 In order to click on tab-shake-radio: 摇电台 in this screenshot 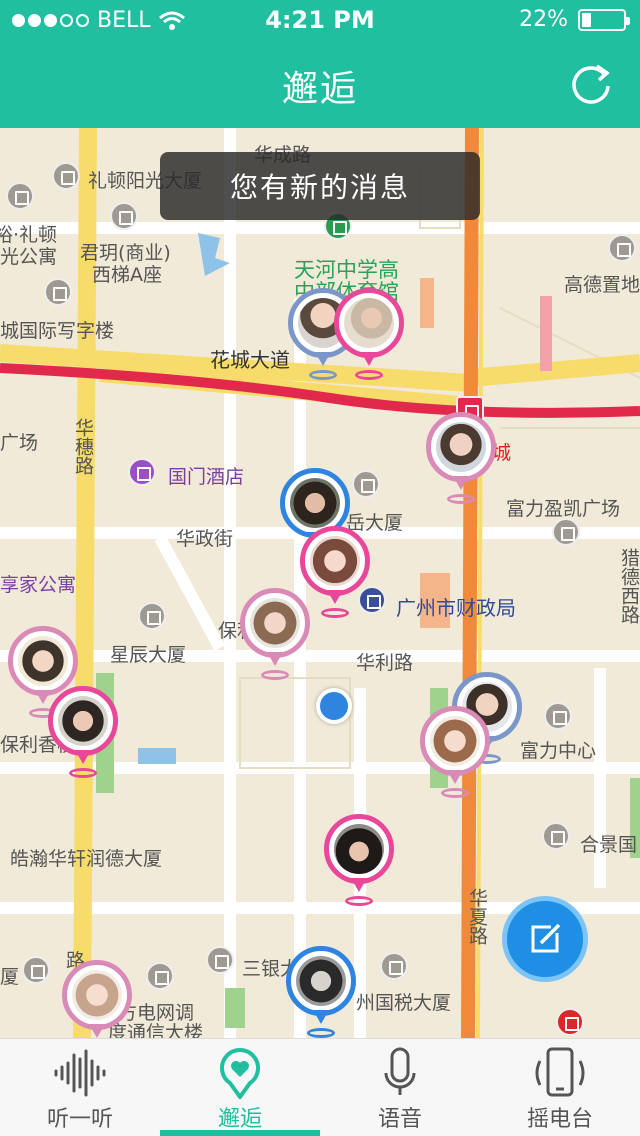, I will do `click(560, 1087)`.